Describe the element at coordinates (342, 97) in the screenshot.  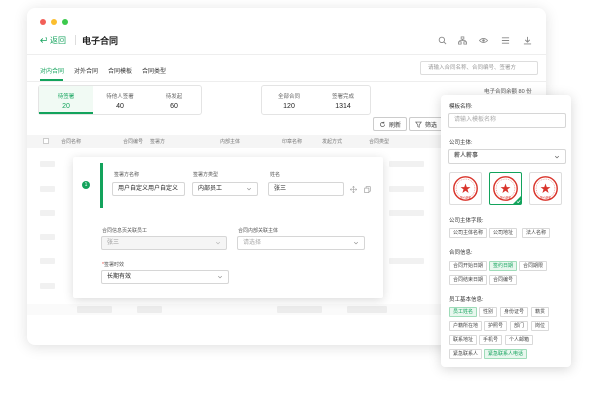
I see `stat-label: 签署完成` at that location.